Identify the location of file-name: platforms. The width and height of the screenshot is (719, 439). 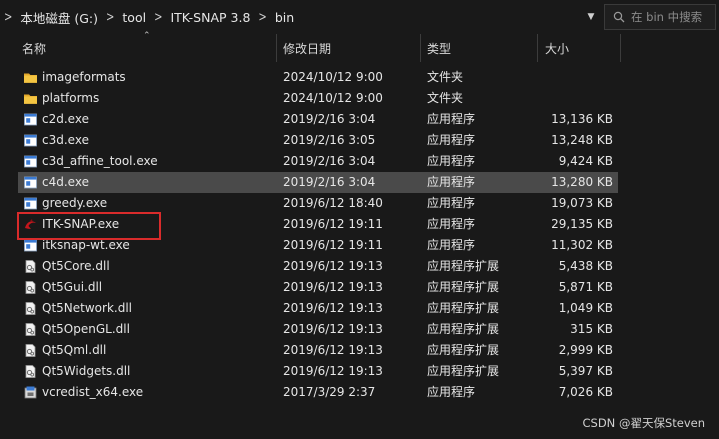
(70, 98).